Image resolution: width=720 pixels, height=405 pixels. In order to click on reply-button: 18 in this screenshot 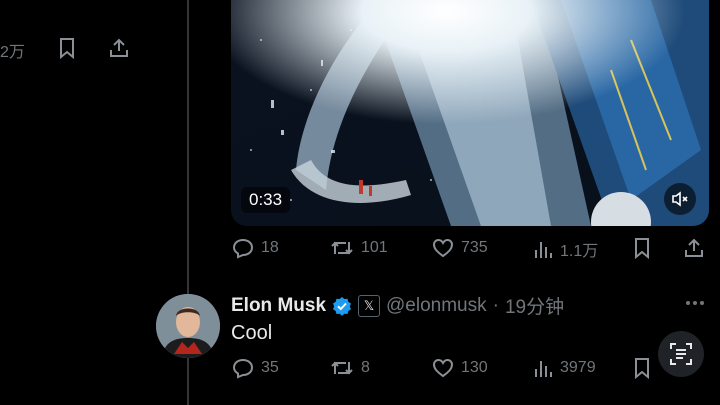, I will do `click(255, 248)`.